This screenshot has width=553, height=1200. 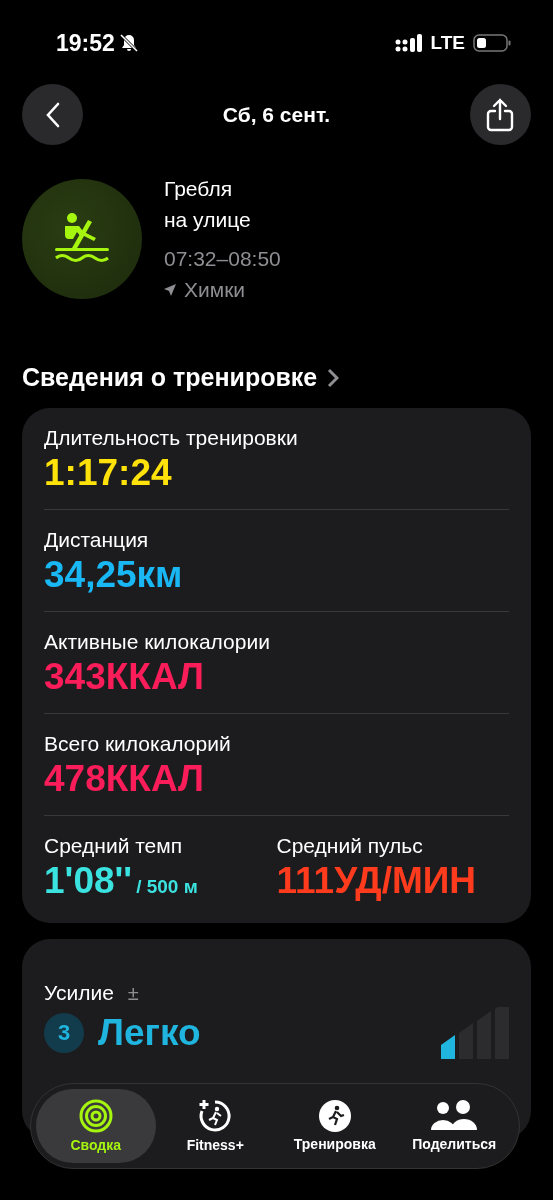 I want to click on chevron-right-icon, so click(x=333, y=377).